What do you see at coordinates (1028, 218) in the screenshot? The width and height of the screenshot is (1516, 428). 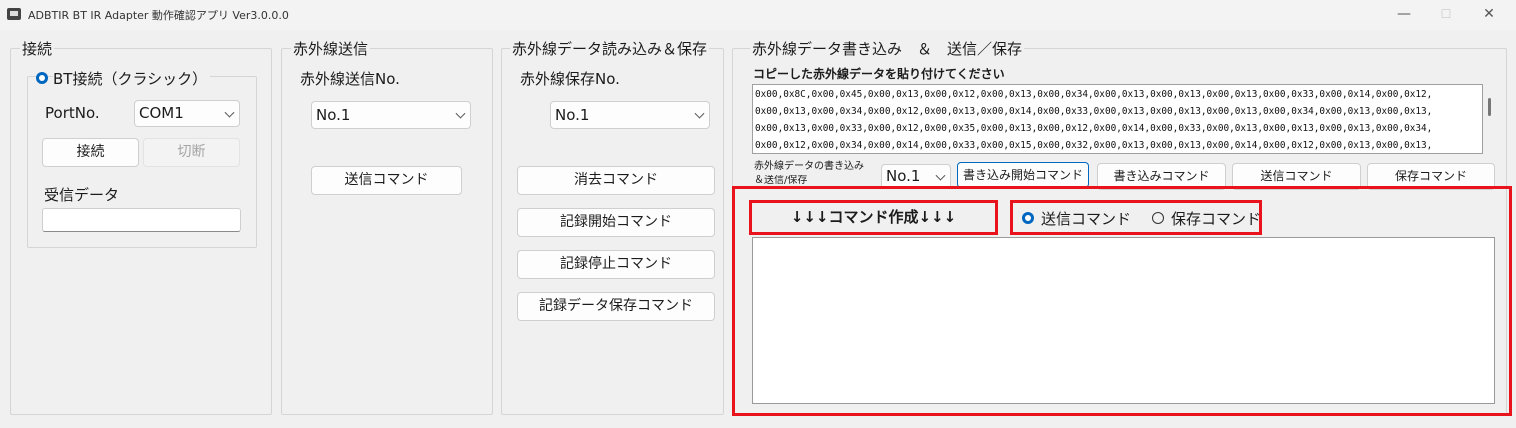 I see `send-command-radio` at bounding box center [1028, 218].